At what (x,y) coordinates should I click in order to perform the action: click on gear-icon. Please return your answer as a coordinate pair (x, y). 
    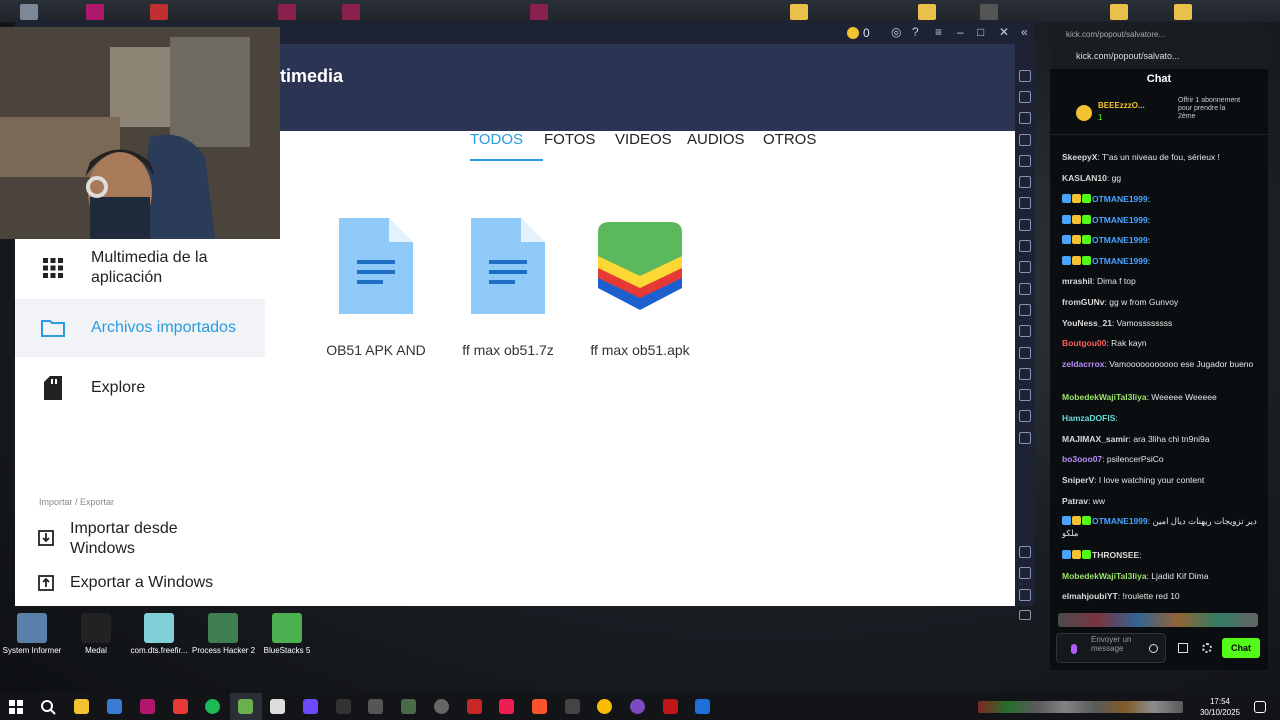
    Looking at the image, I should click on (1207, 648).